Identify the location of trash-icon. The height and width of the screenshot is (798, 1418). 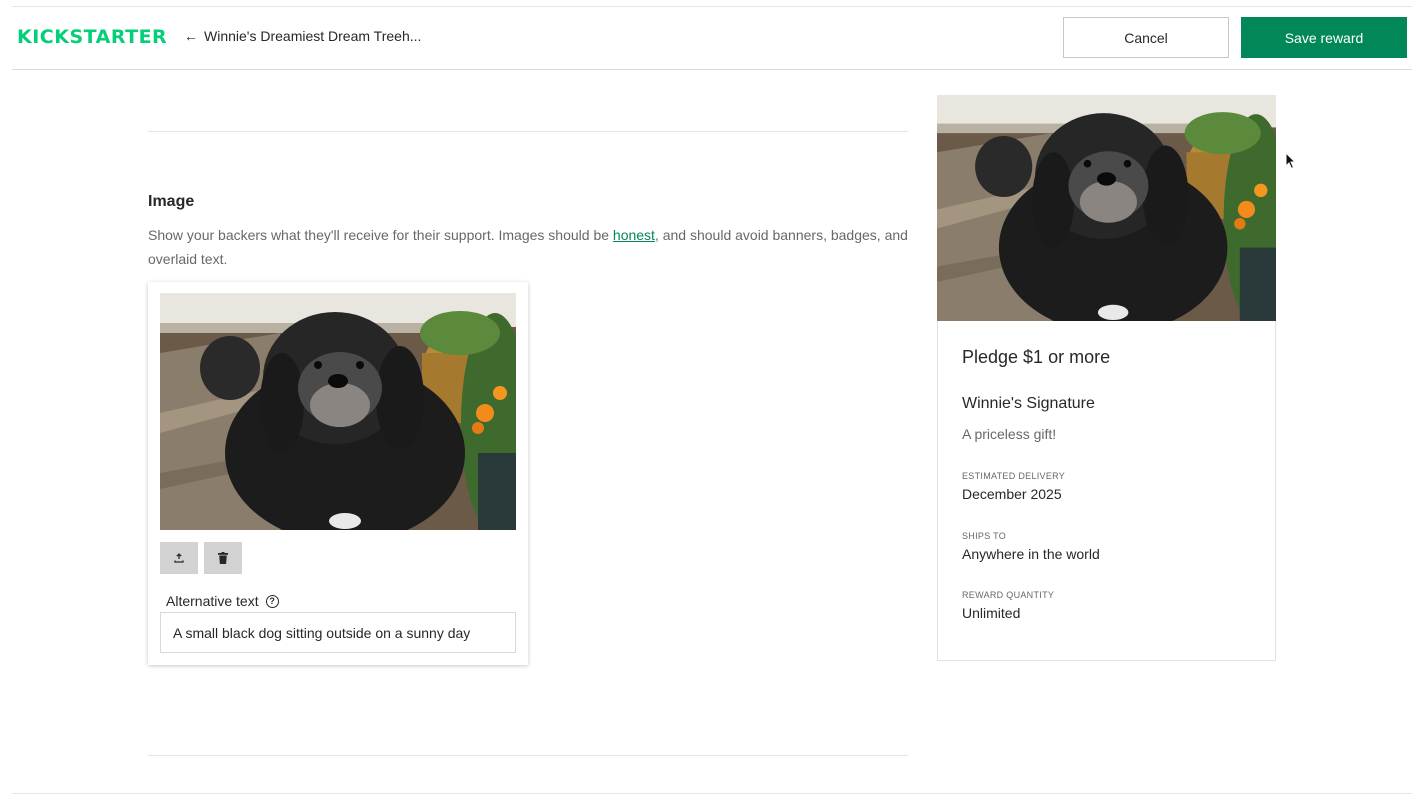
(223, 558).